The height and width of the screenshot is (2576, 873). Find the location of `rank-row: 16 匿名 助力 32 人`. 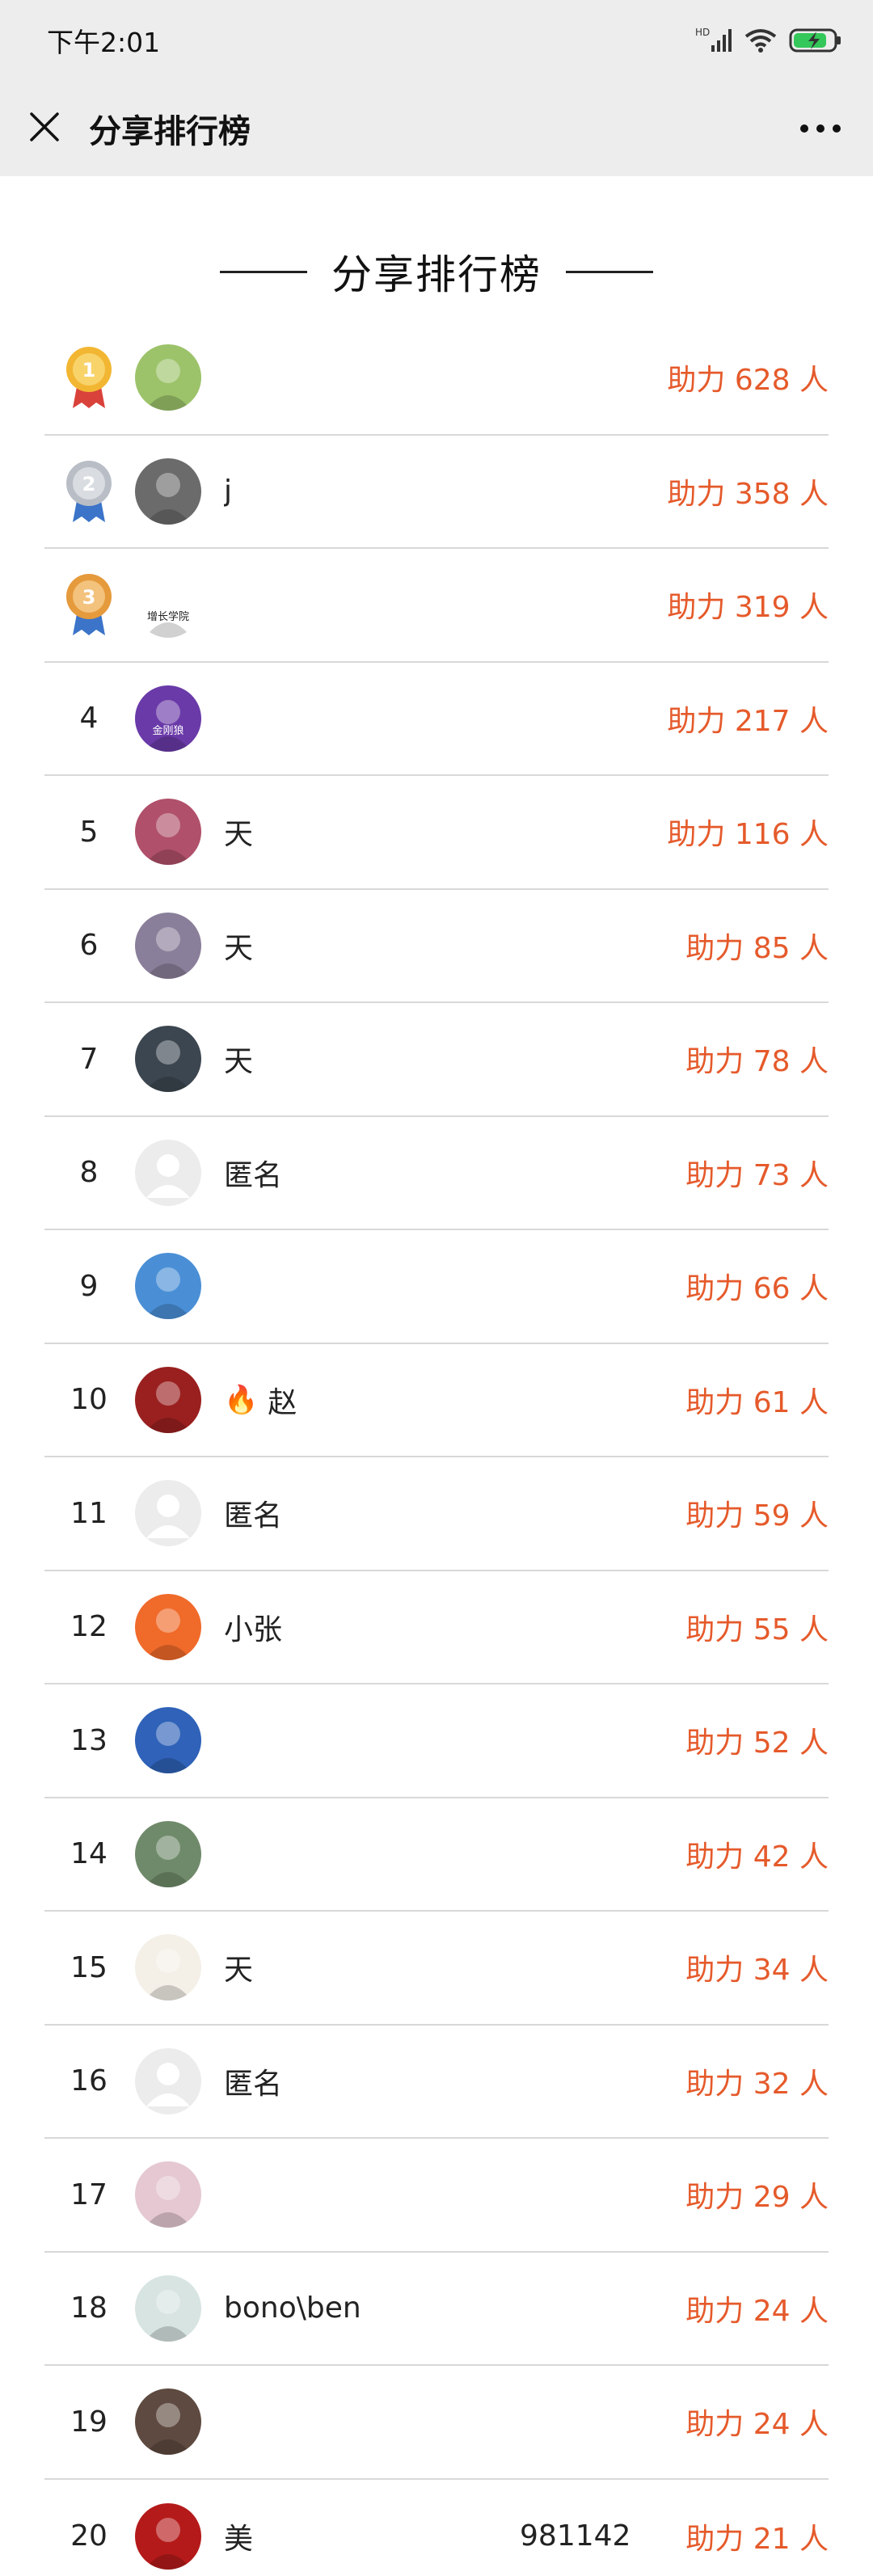

rank-row: 16 匿名 助力 32 人 is located at coordinates (436, 2082).